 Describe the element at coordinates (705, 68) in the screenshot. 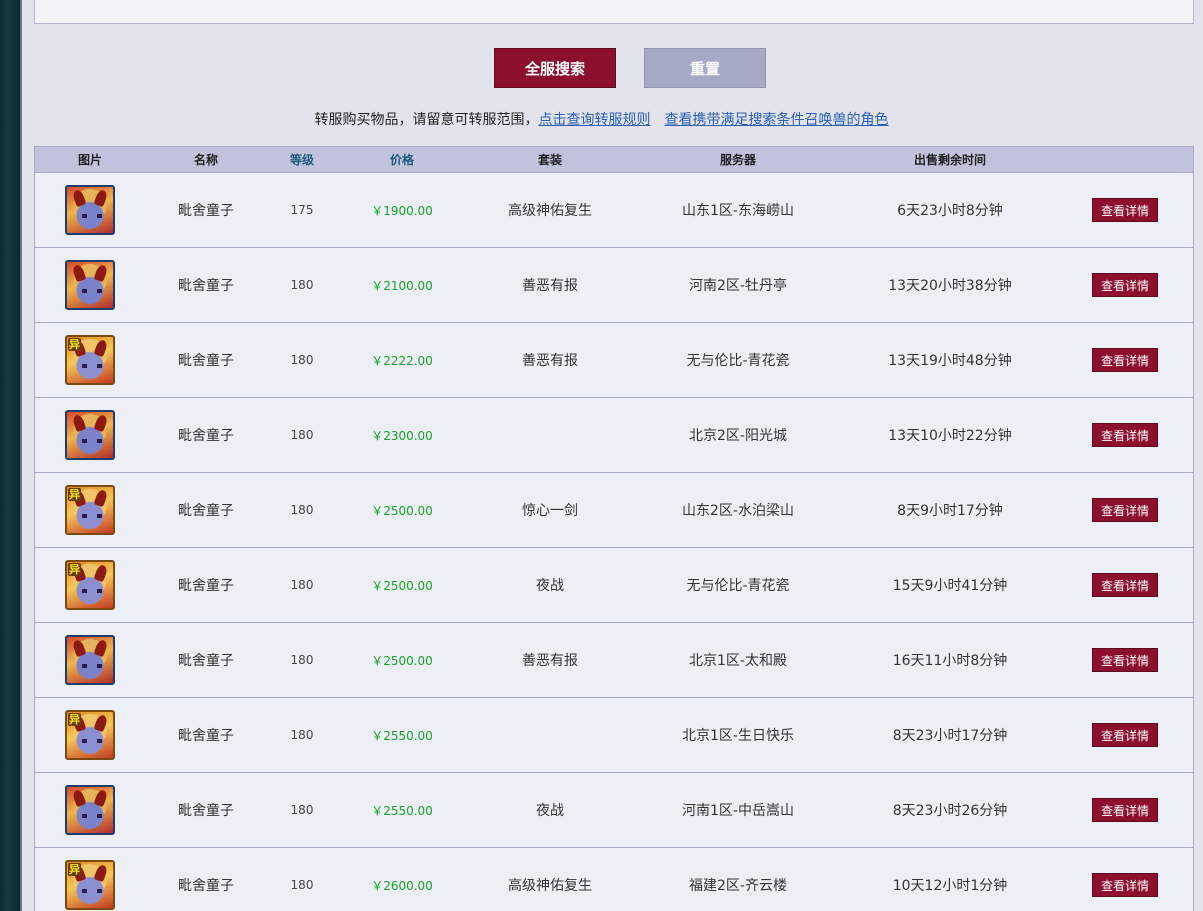

I see `reset-button: 重置` at that location.